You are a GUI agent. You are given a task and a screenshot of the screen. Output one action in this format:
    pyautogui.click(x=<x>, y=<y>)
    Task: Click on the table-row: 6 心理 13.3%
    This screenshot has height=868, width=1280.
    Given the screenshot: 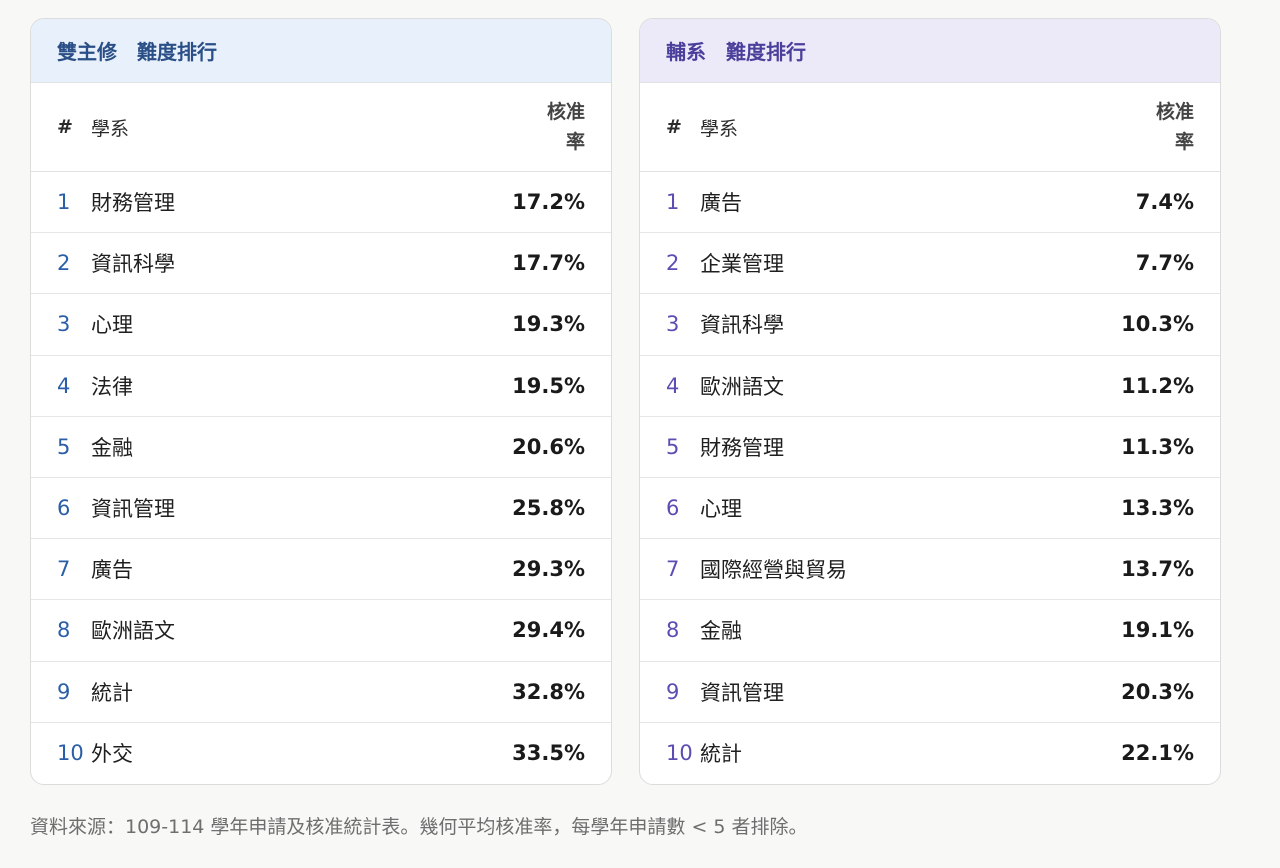 What is the action you would take?
    pyautogui.click(x=930, y=509)
    